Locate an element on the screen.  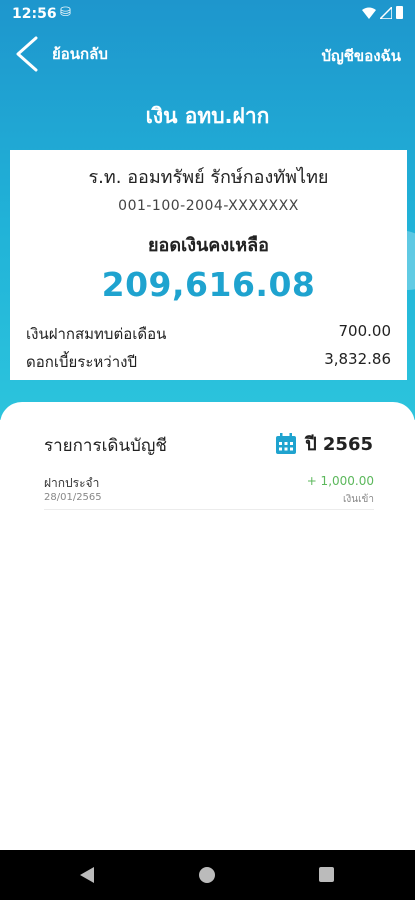
balance-label: ยอดเงินคงเหลือ is located at coordinates (208, 245).